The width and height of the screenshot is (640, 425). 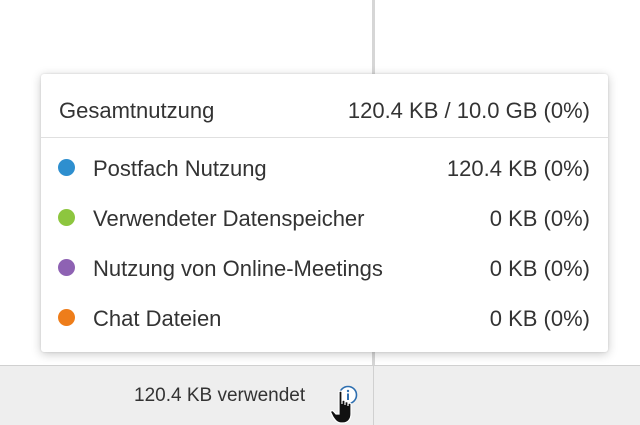 I want to click on hand-cursor-icon, so click(x=345, y=407).